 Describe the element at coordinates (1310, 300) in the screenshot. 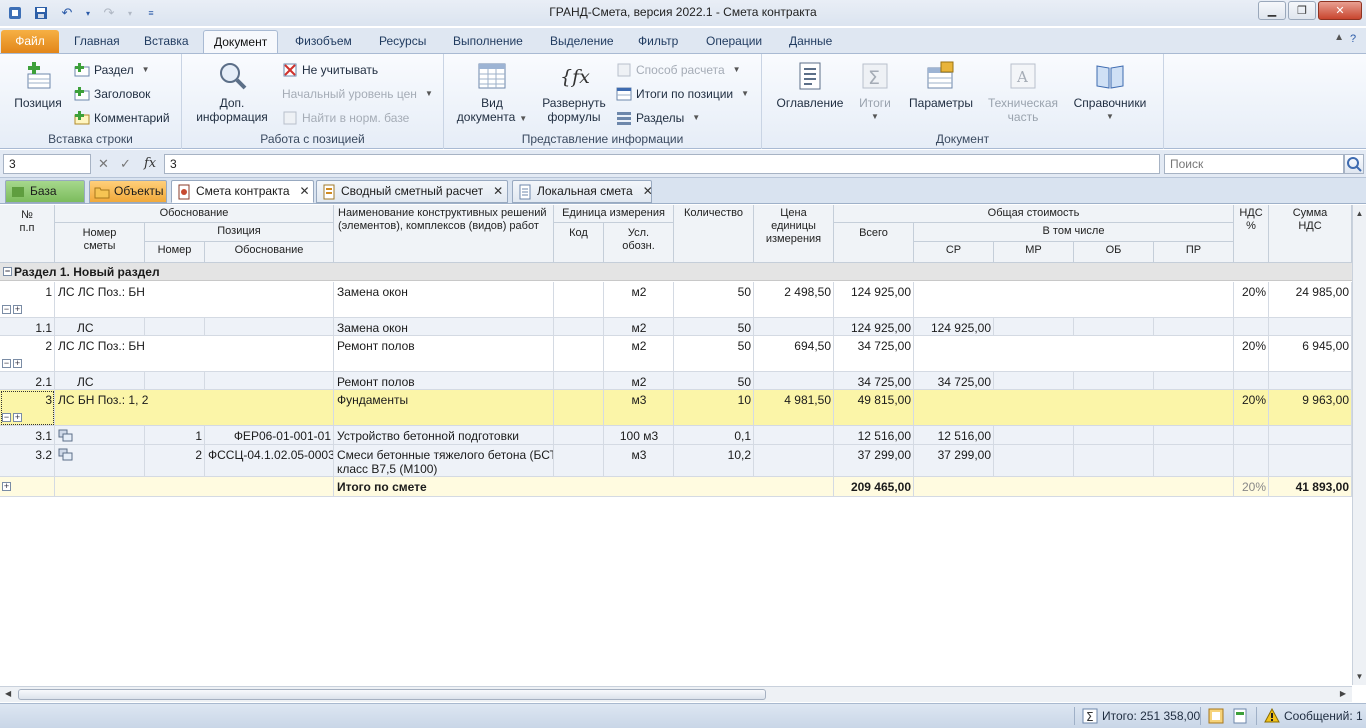

I see `cell-vatsum: 24 985,00` at that location.